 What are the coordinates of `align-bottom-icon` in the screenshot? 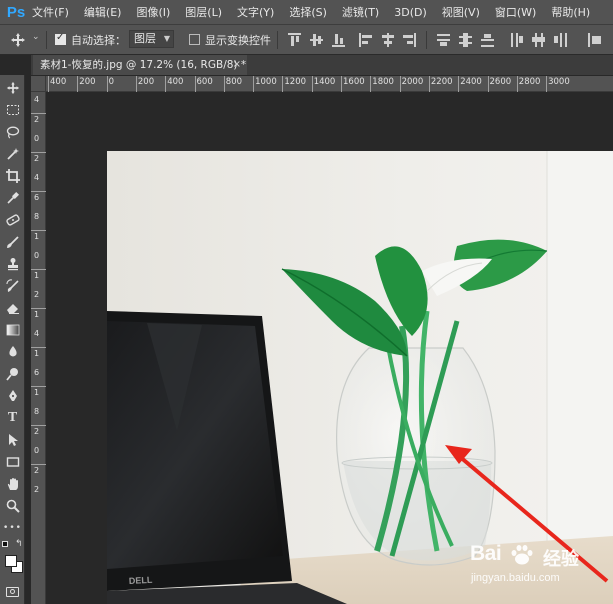 It's located at (338, 40).